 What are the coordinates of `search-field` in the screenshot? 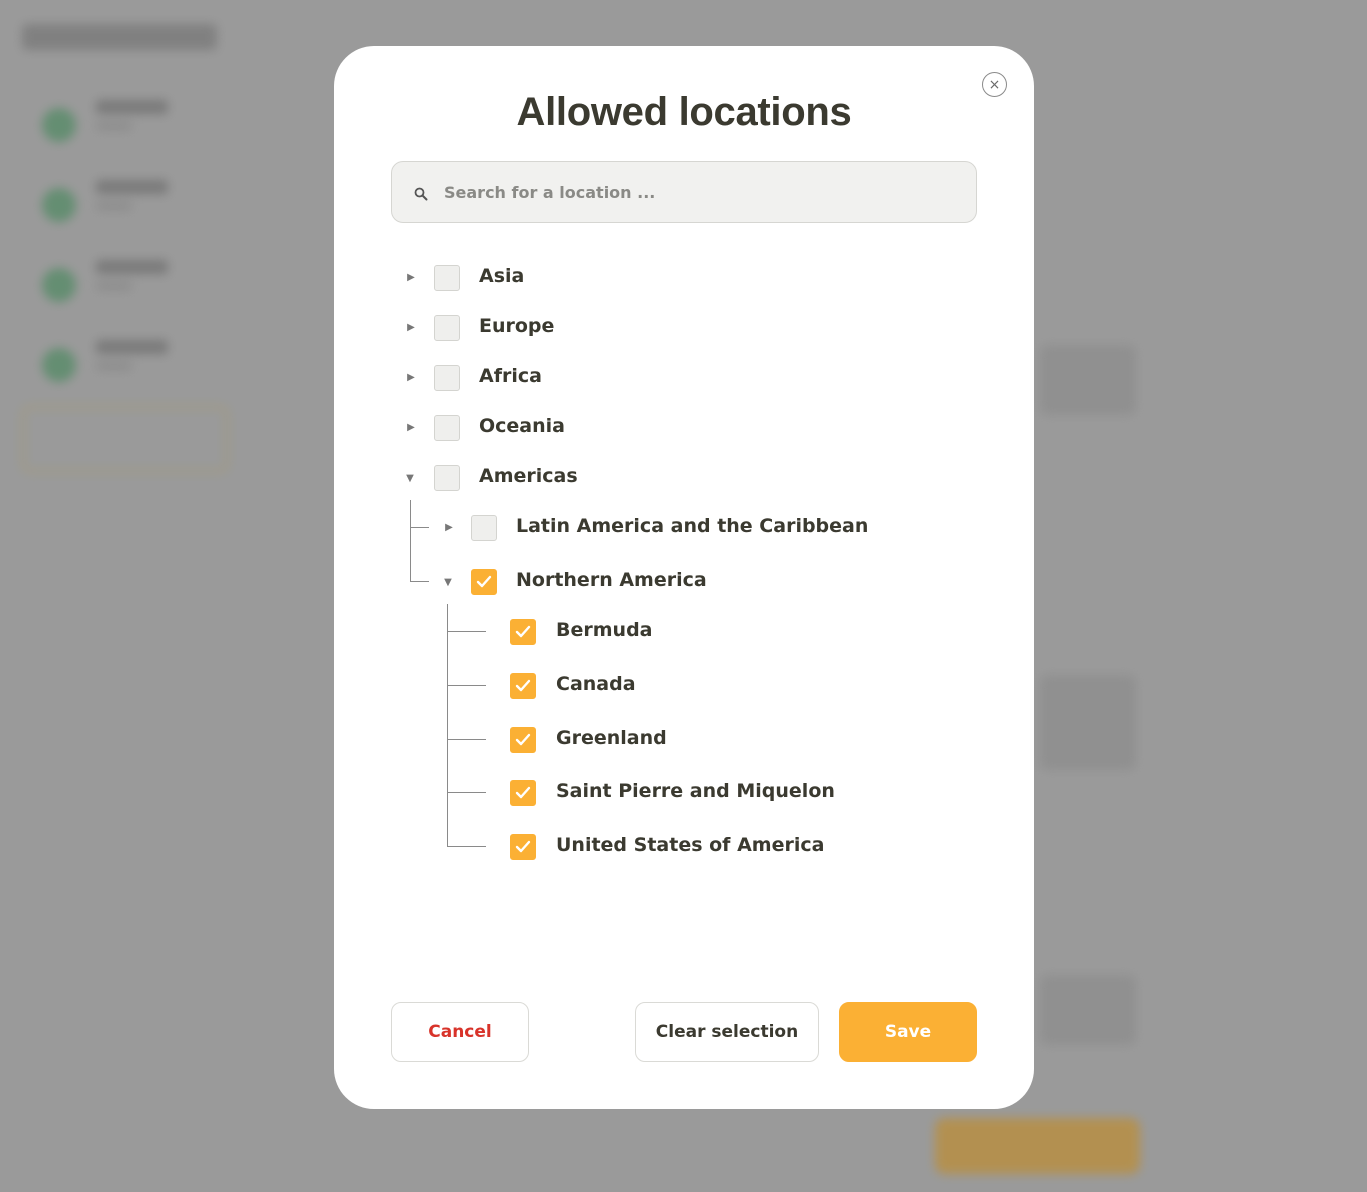 It's located at (684, 192).